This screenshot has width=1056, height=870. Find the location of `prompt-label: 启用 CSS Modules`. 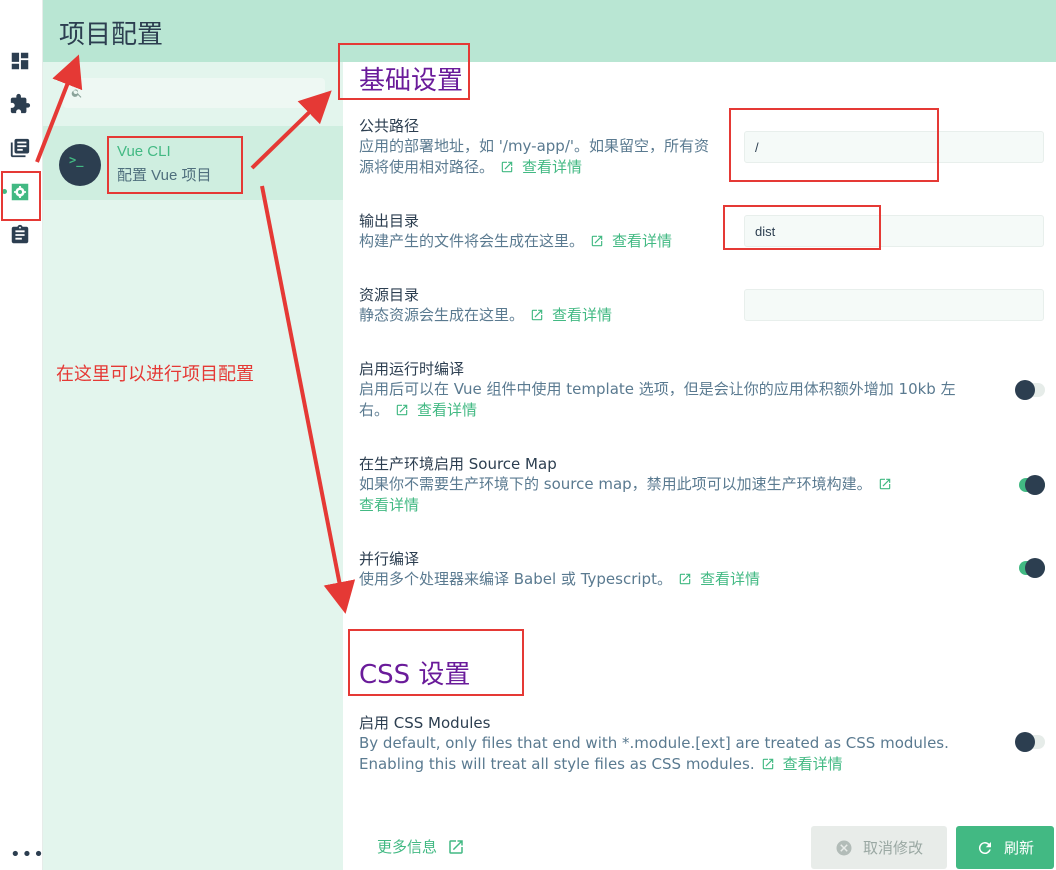

prompt-label: 启用 CSS Modules is located at coordinates (425, 723).